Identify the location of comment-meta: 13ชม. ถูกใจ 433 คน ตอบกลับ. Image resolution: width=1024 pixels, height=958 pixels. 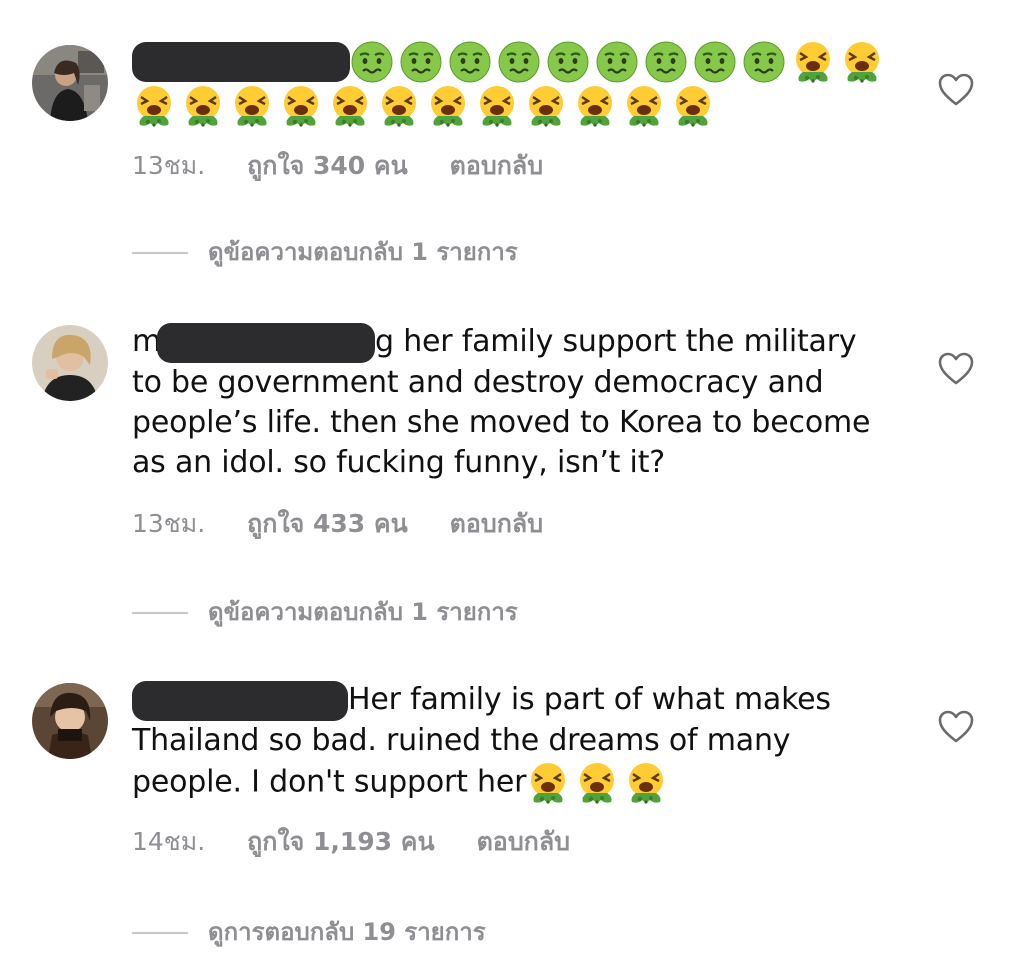
(354, 524).